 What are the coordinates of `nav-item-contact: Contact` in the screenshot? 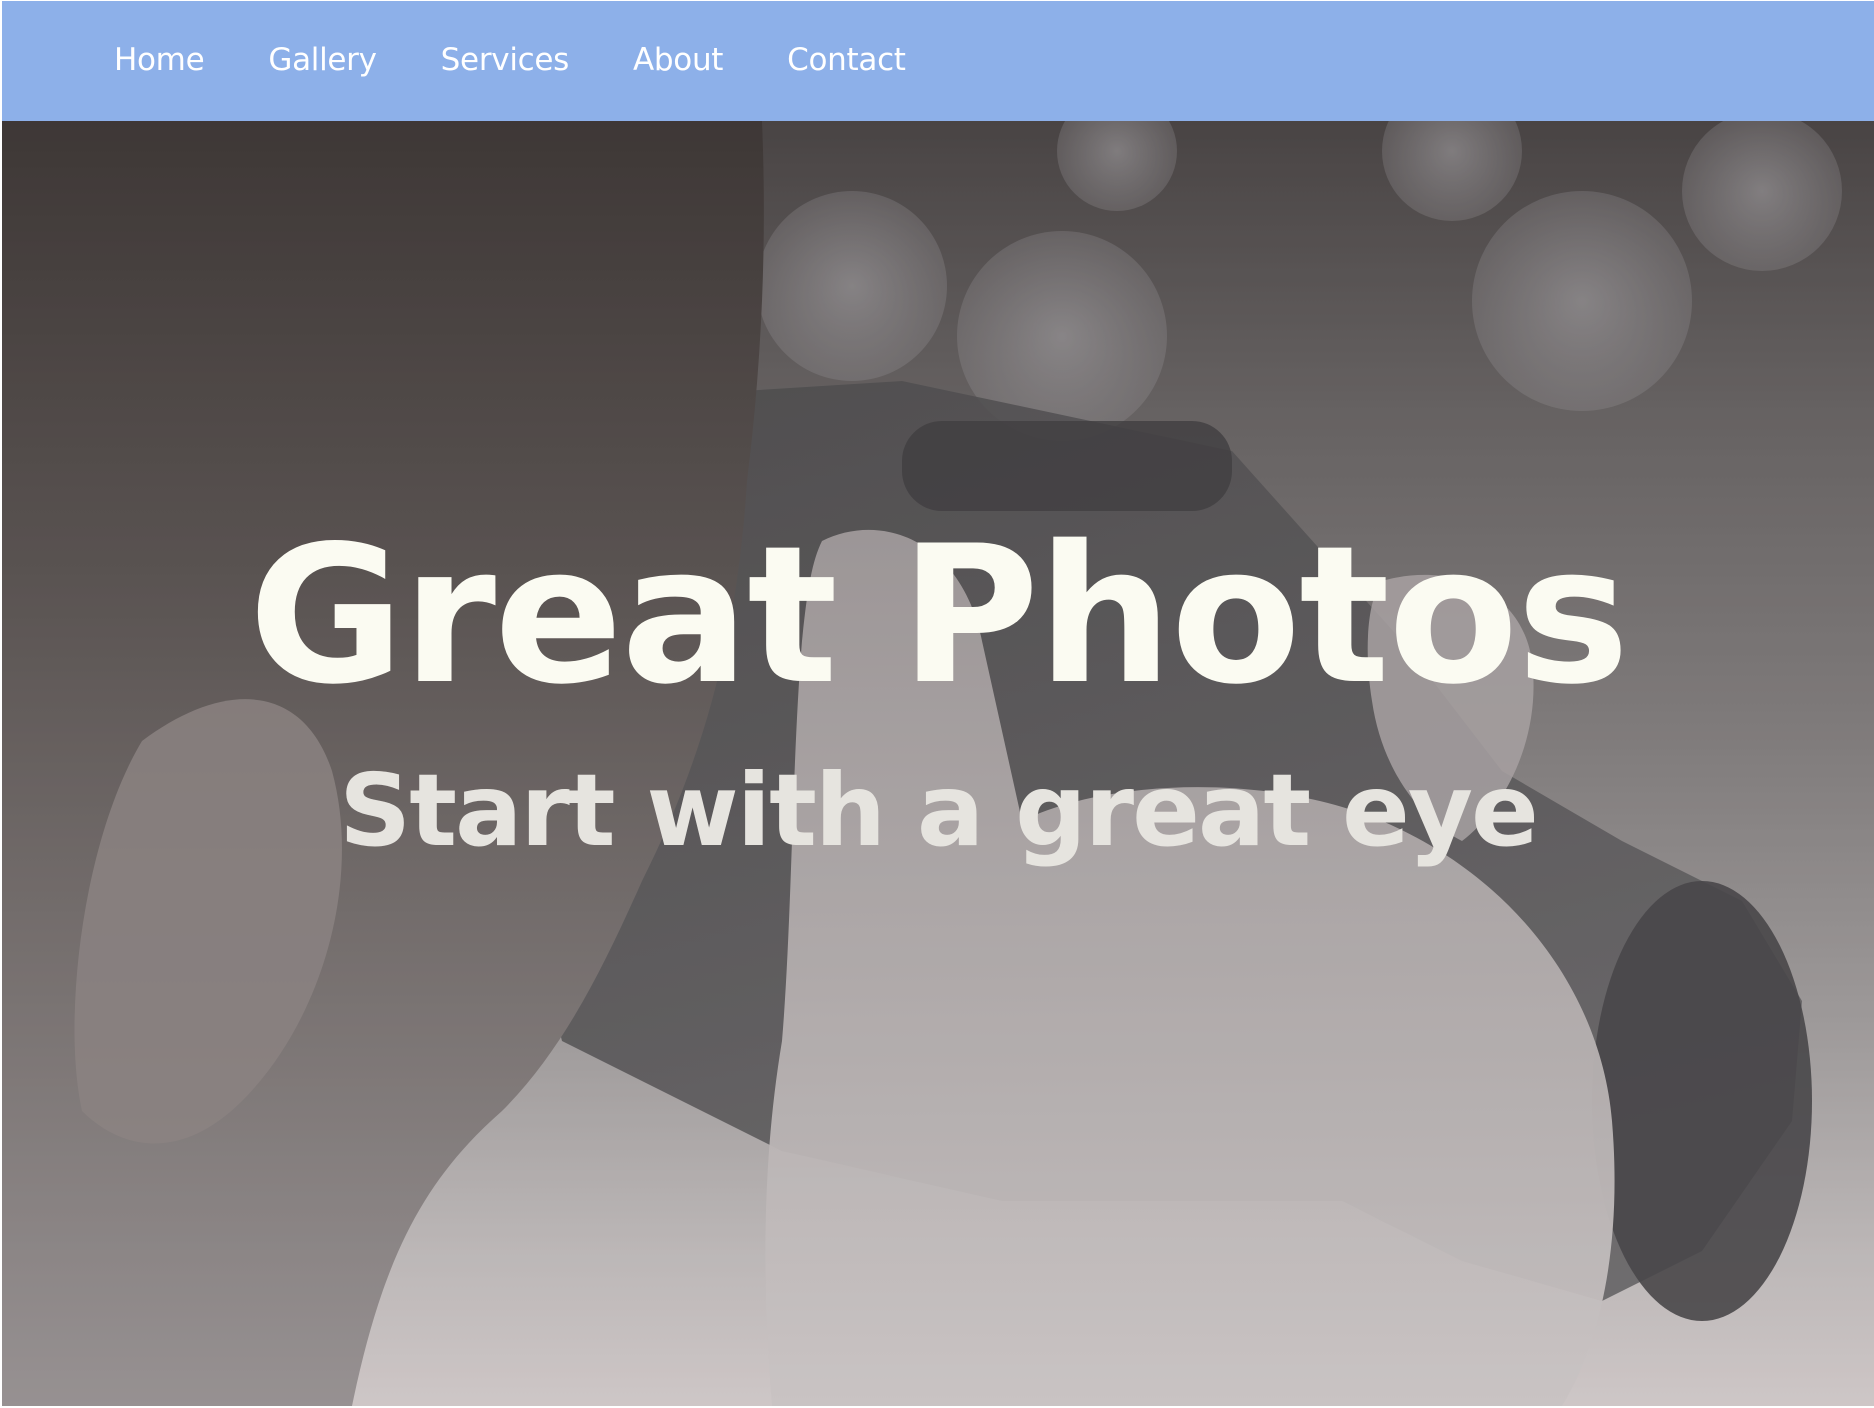 It's located at (878, 60).